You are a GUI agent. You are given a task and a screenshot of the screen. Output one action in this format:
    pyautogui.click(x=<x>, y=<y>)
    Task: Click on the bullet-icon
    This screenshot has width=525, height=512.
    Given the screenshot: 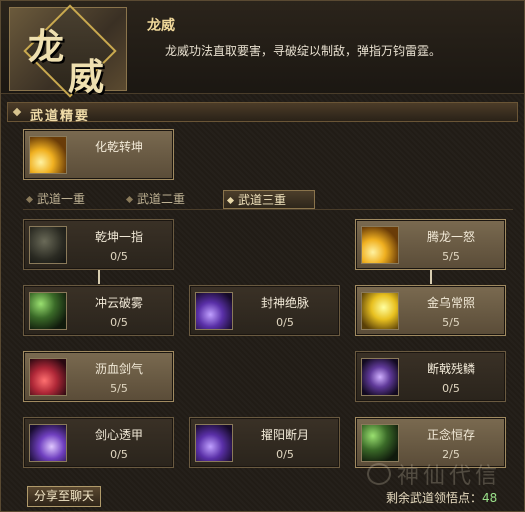 What is the action you would take?
    pyautogui.click(x=17, y=112)
    